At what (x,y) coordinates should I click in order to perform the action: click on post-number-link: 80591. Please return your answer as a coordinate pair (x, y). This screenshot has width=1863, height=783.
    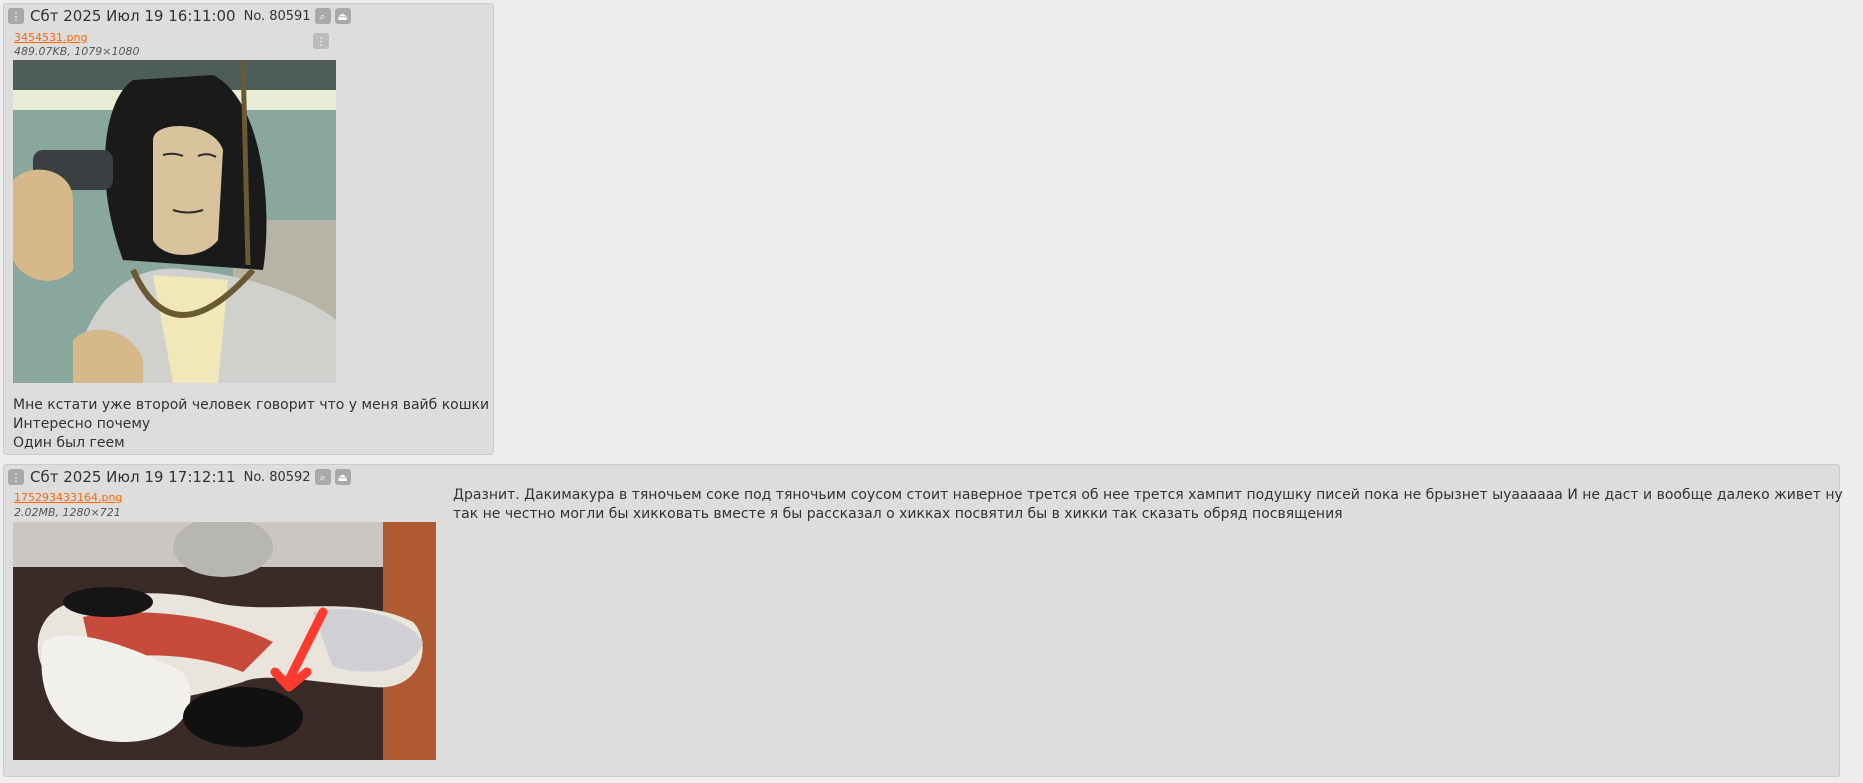
    Looking at the image, I should click on (289, 16).